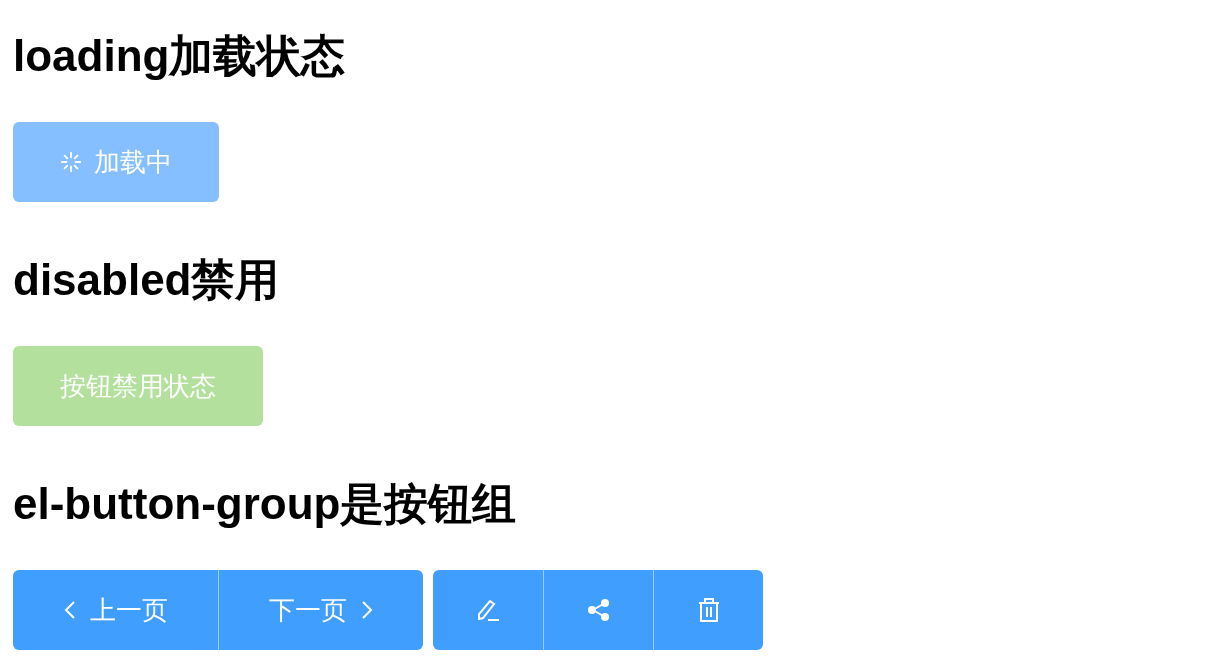  What do you see at coordinates (115, 610) in the screenshot?
I see `previous-page-button: 上一页` at bounding box center [115, 610].